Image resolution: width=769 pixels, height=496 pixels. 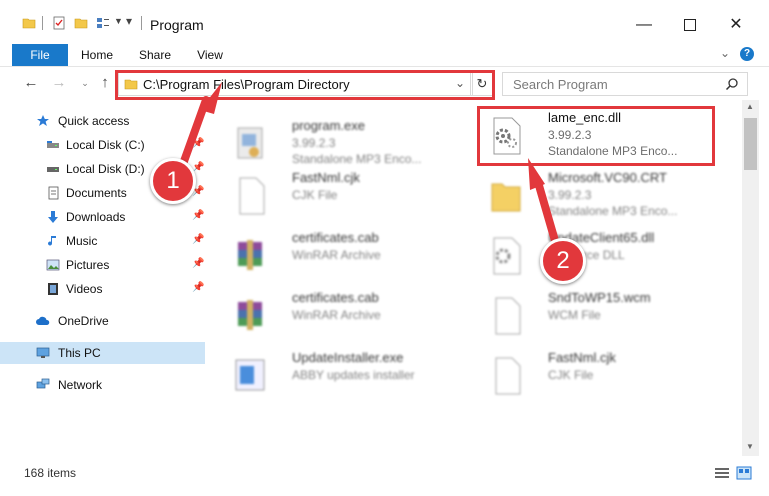 What do you see at coordinates (599, 297) in the screenshot?
I see `file-name: SndToWP15.wcm` at bounding box center [599, 297].